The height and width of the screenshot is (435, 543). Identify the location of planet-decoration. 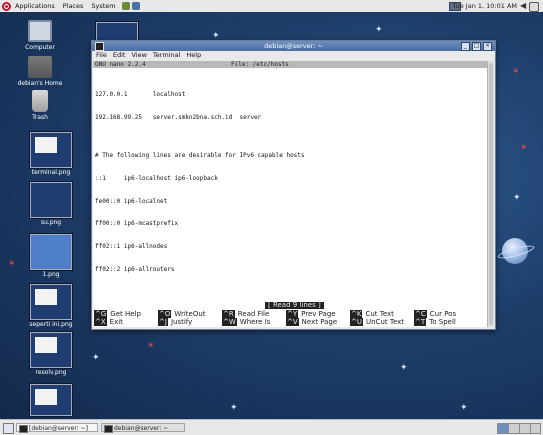
(515, 251).